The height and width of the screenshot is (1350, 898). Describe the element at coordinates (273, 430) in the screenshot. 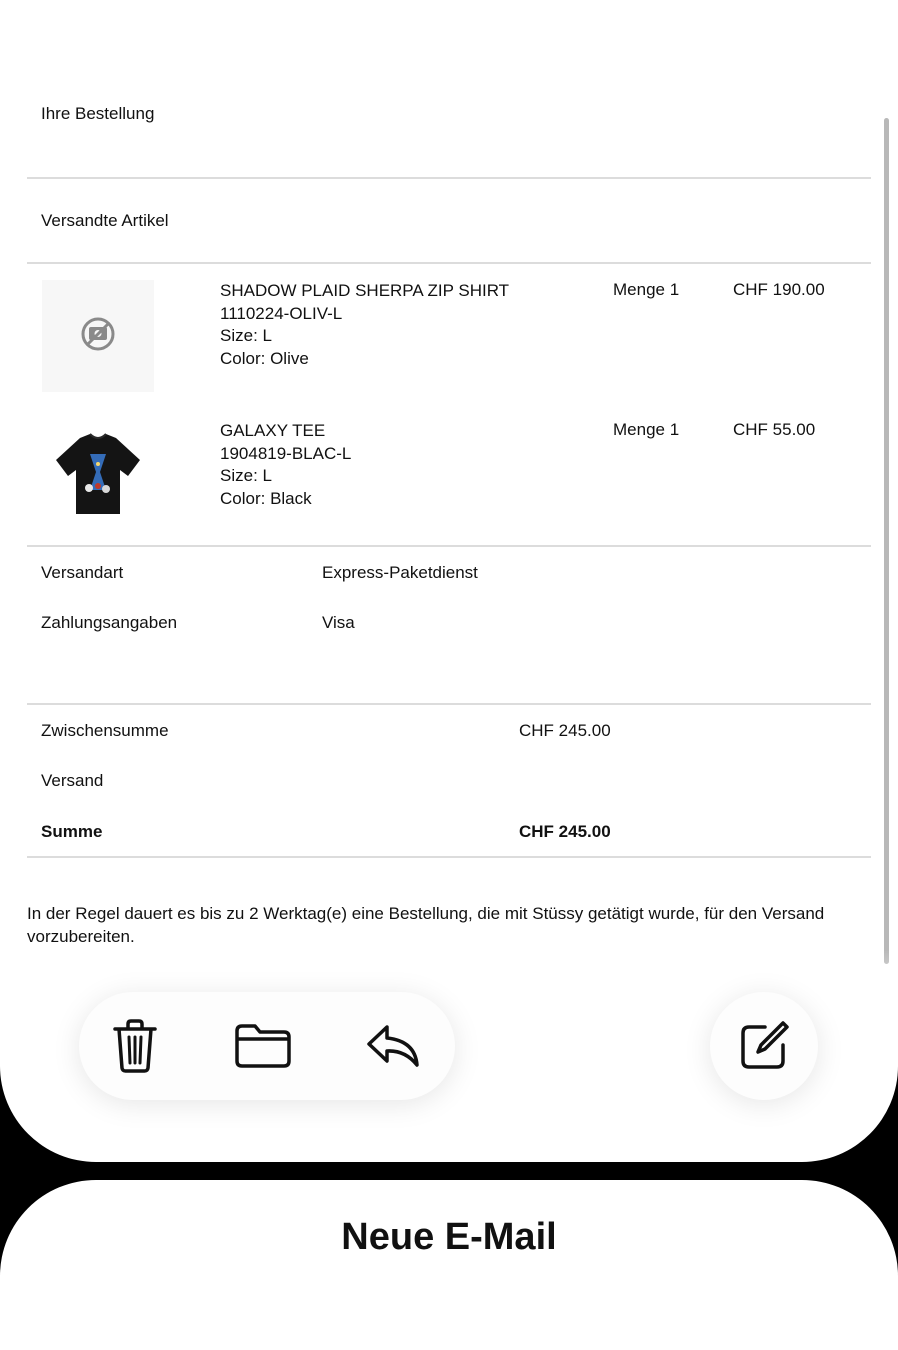

I see `item-name: GALAXY TEE` at that location.